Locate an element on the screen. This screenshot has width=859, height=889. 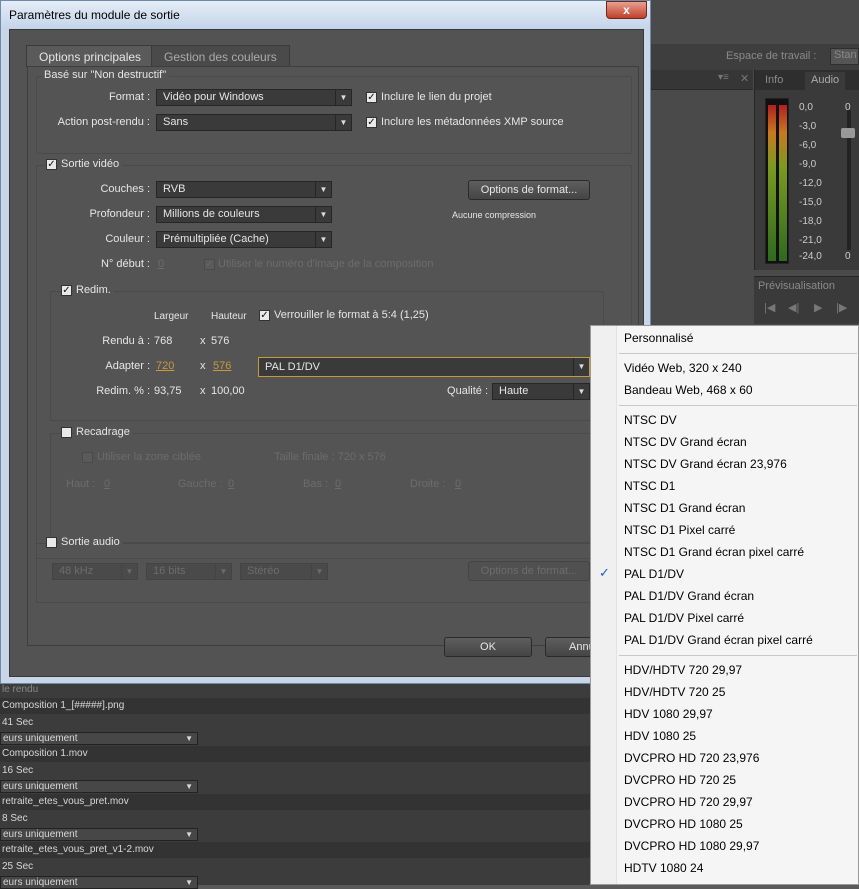
next-frame-icon: |▶ is located at coordinates (841, 307).